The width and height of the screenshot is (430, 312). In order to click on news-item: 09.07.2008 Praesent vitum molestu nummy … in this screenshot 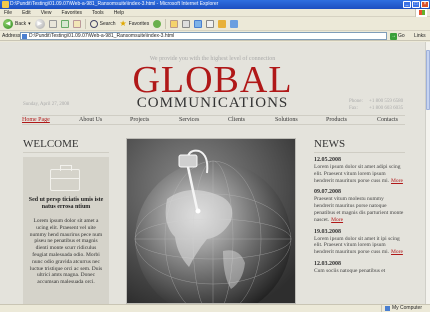, I will do `click(359, 205)`.